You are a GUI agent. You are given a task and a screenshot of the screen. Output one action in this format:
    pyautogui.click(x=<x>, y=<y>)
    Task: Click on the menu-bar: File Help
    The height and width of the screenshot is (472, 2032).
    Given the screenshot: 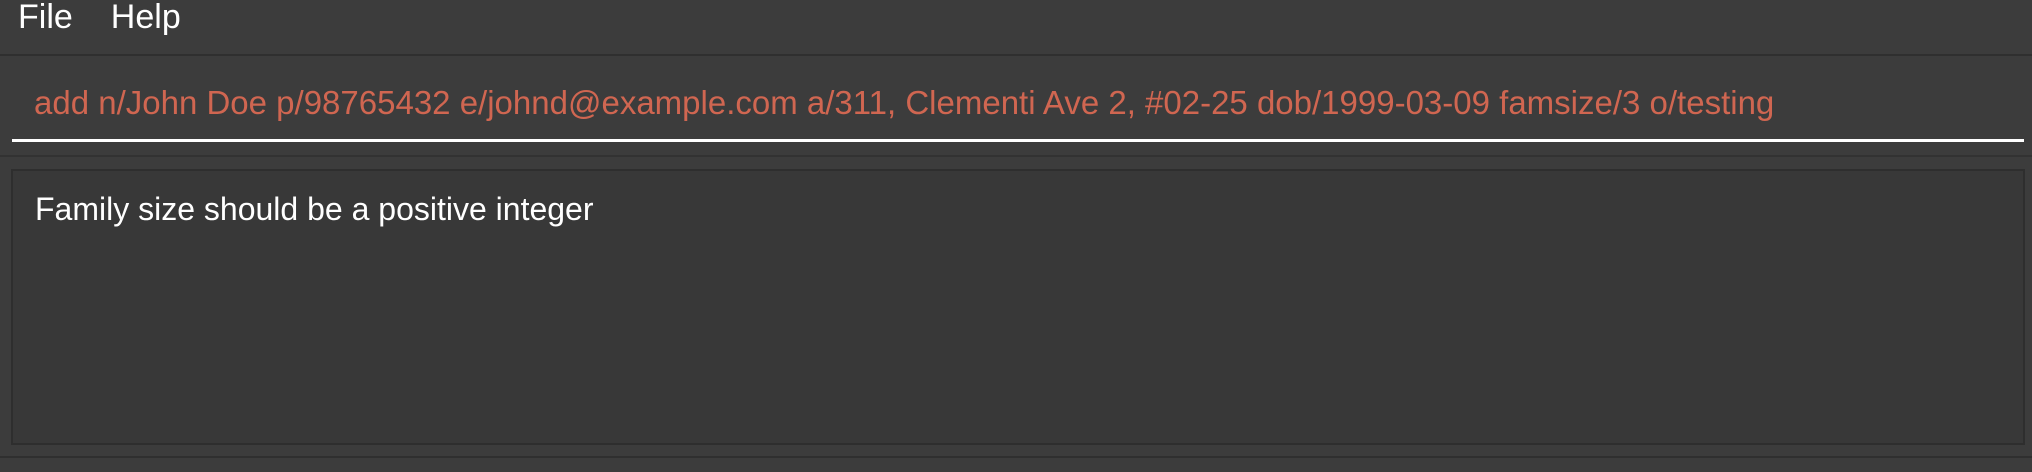 What is the action you would take?
    pyautogui.click(x=1016, y=28)
    